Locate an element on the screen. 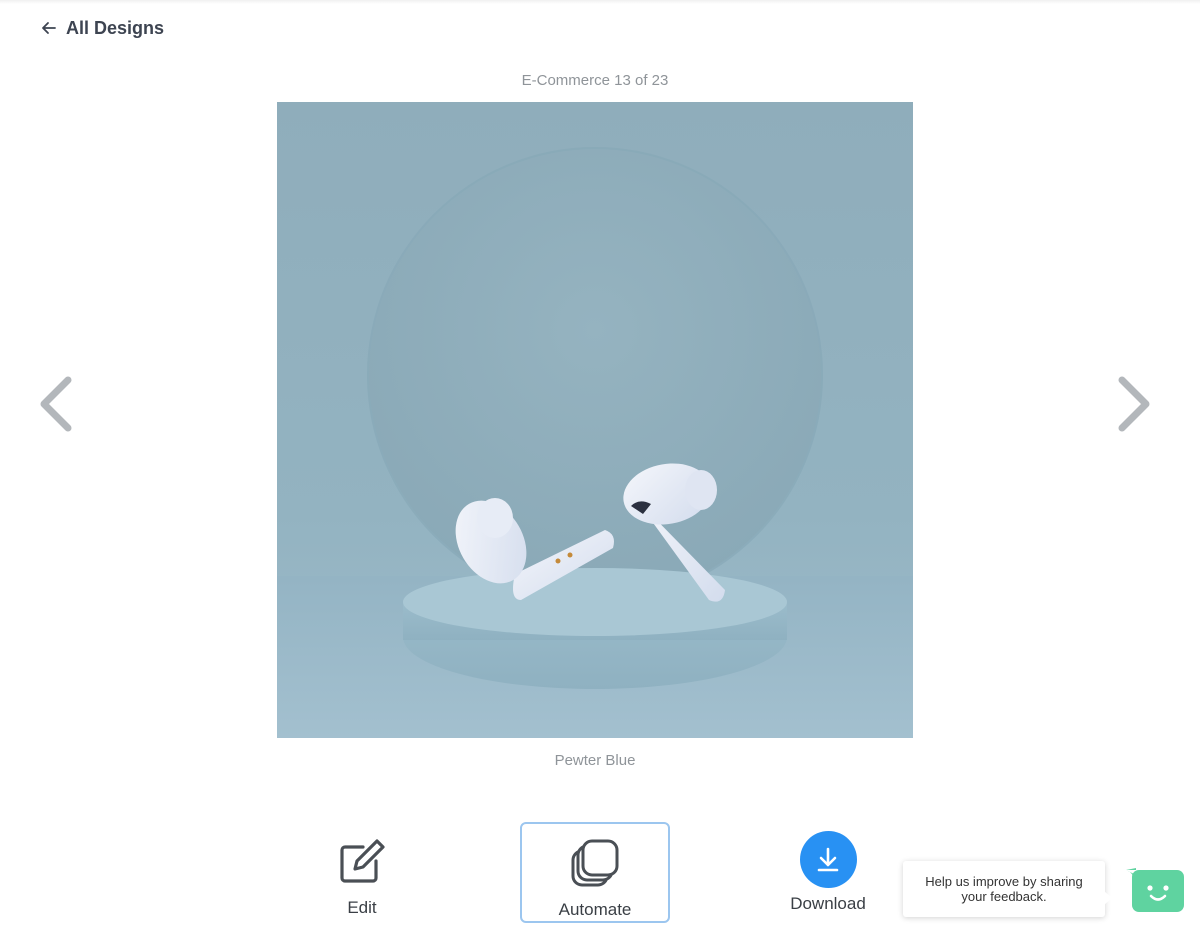 The height and width of the screenshot is (937, 1200). arrow-left-icon is located at coordinates (49, 28).